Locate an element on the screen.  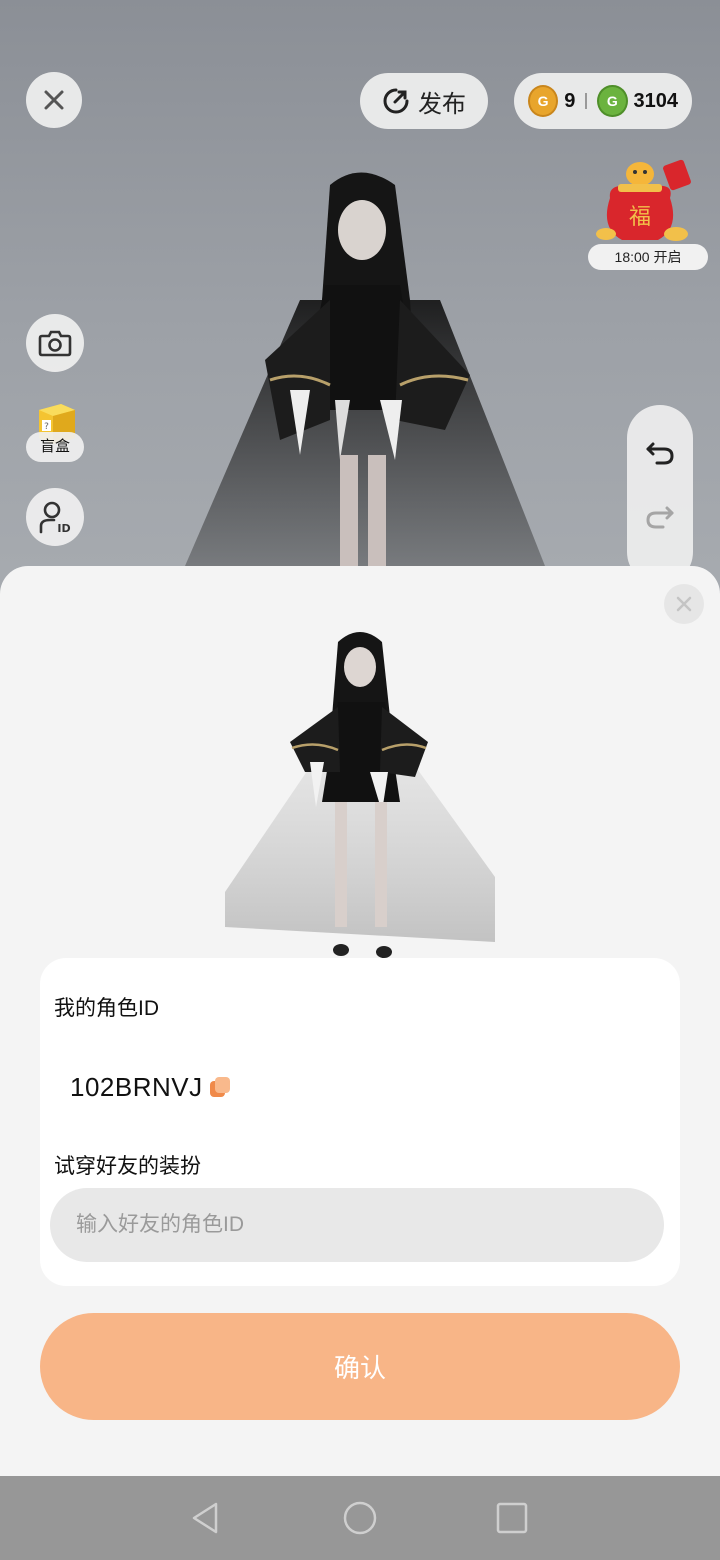
undo-icon is located at coordinates (660, 453).